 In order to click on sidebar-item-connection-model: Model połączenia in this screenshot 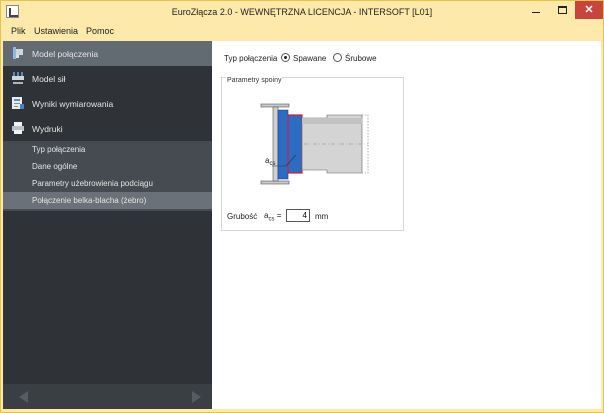, I will do `click(107, 53)`.